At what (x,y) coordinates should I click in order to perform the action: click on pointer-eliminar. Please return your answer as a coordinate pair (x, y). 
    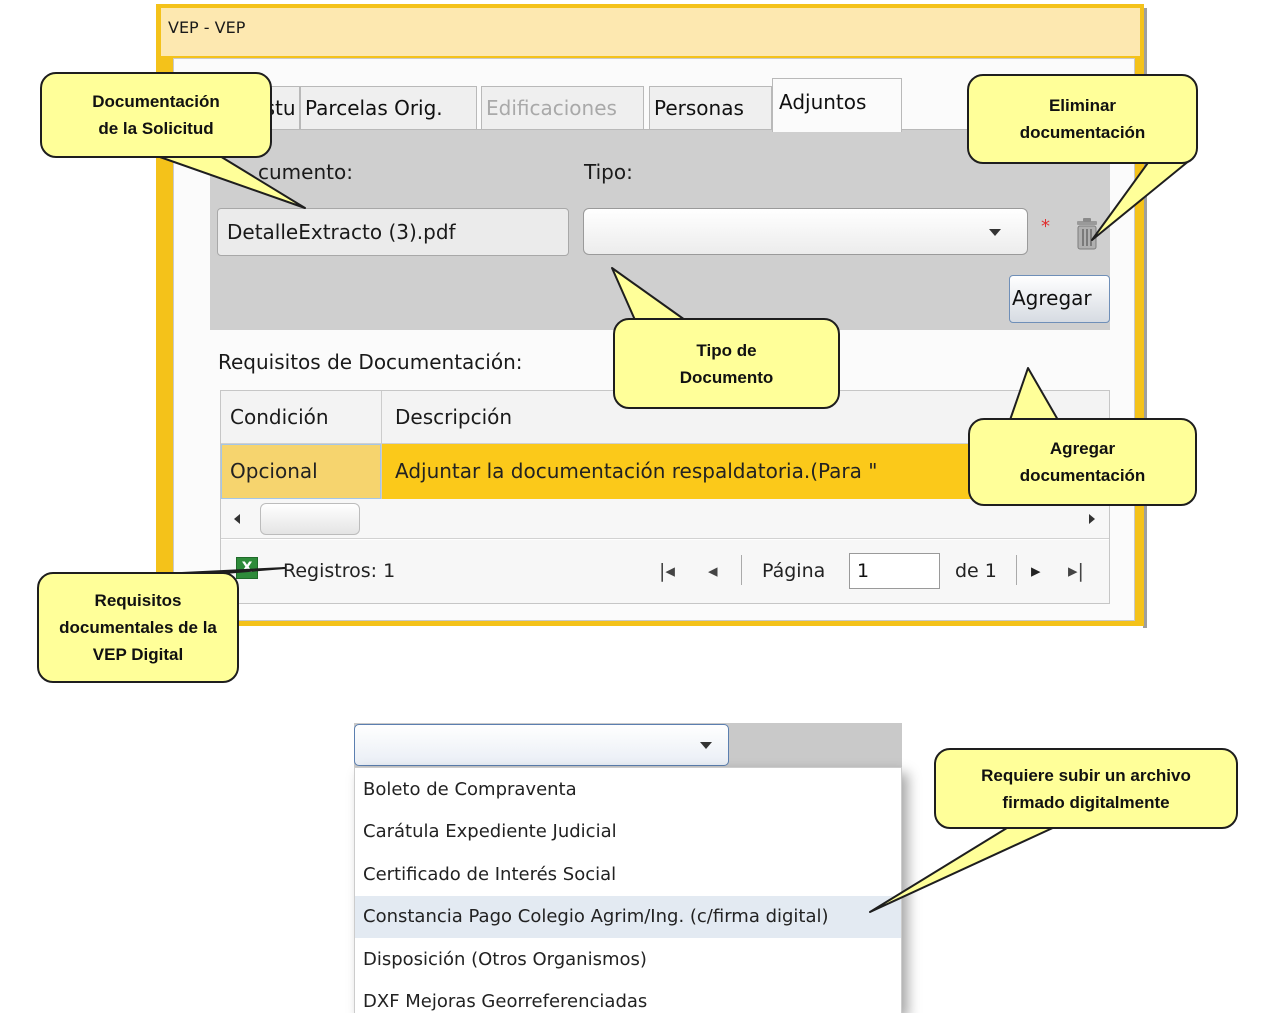
    Looking at the image, I should click on (1141, 200).